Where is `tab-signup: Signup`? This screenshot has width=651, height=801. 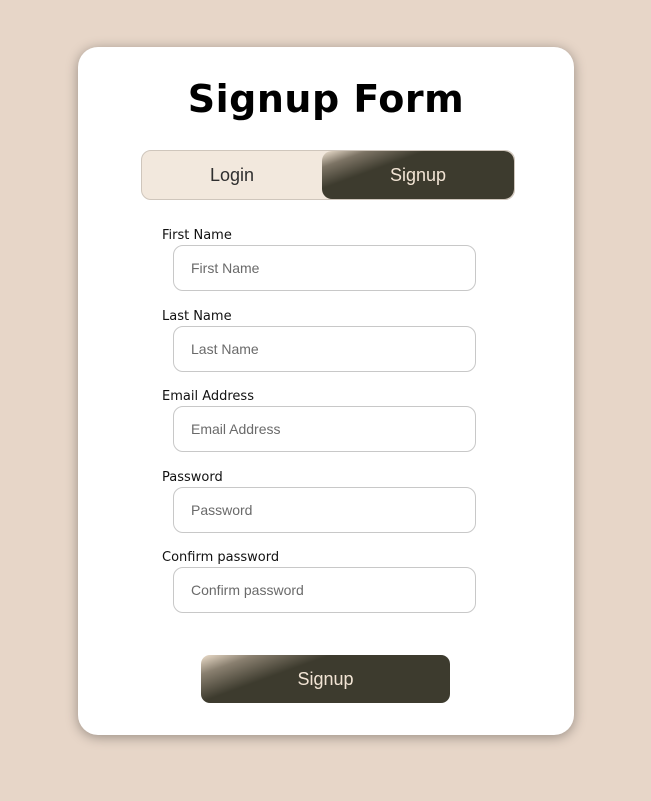 tab-signup: Signup is located at coordinates (418, 175).